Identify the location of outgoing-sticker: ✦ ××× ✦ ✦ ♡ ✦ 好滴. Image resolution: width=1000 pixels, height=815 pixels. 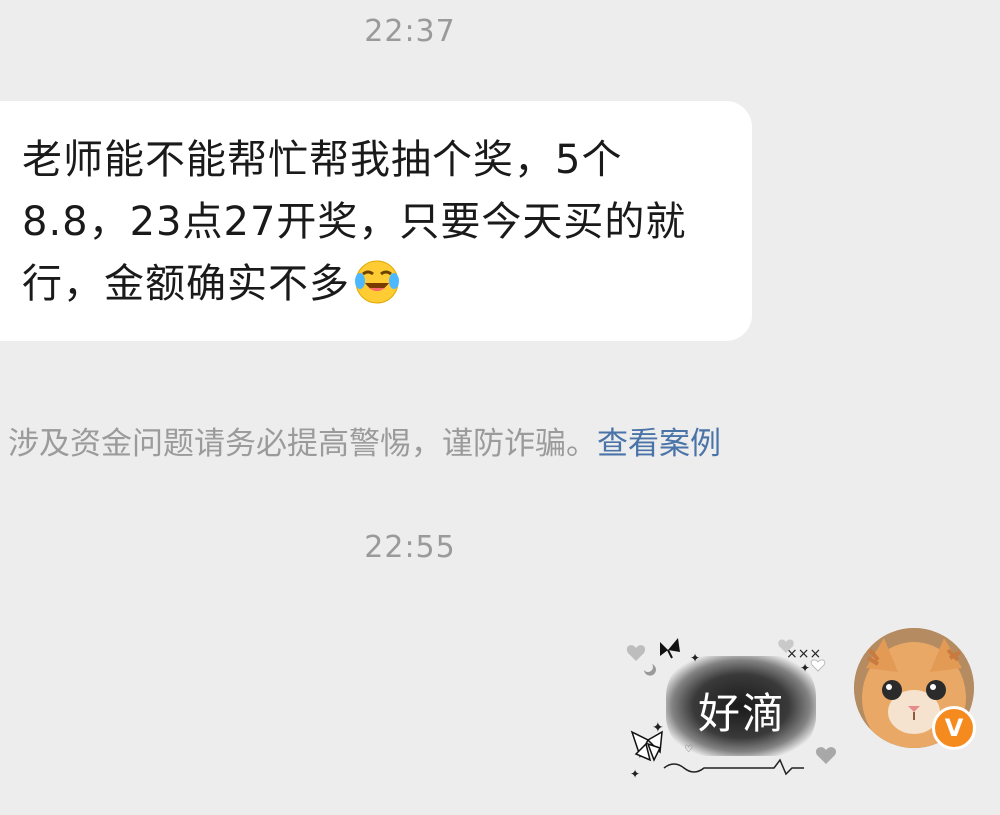
(732, 707).